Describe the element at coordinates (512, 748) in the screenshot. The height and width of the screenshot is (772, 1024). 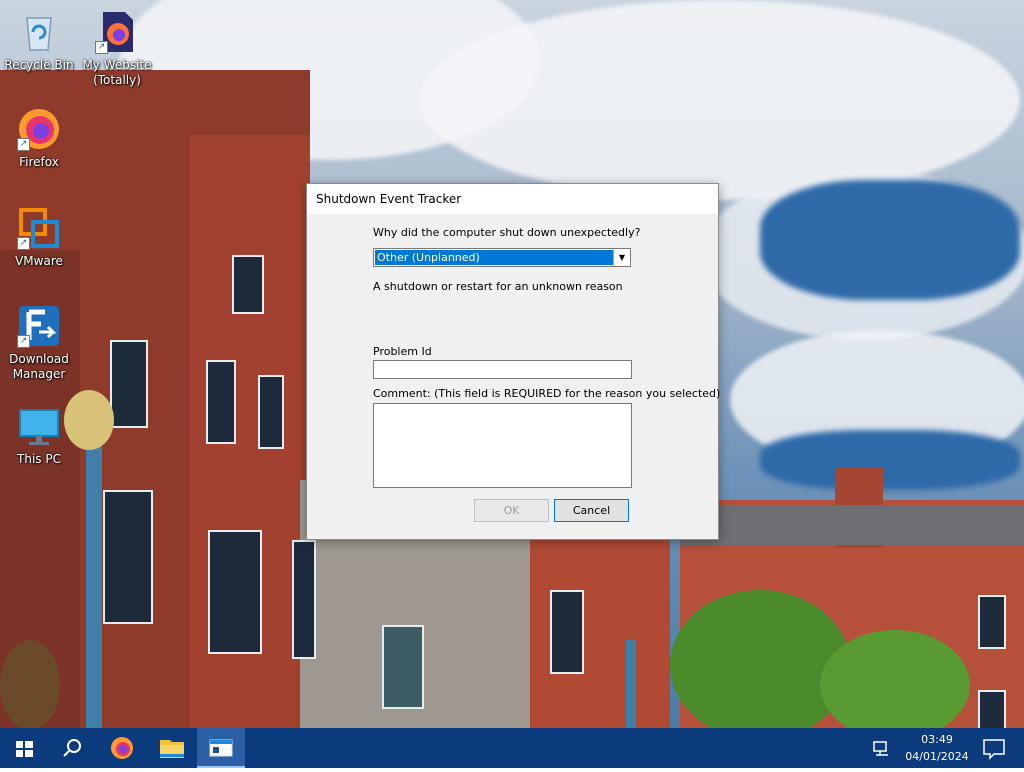
I see `taskbar: 03:49 04/01/2024` at that location.